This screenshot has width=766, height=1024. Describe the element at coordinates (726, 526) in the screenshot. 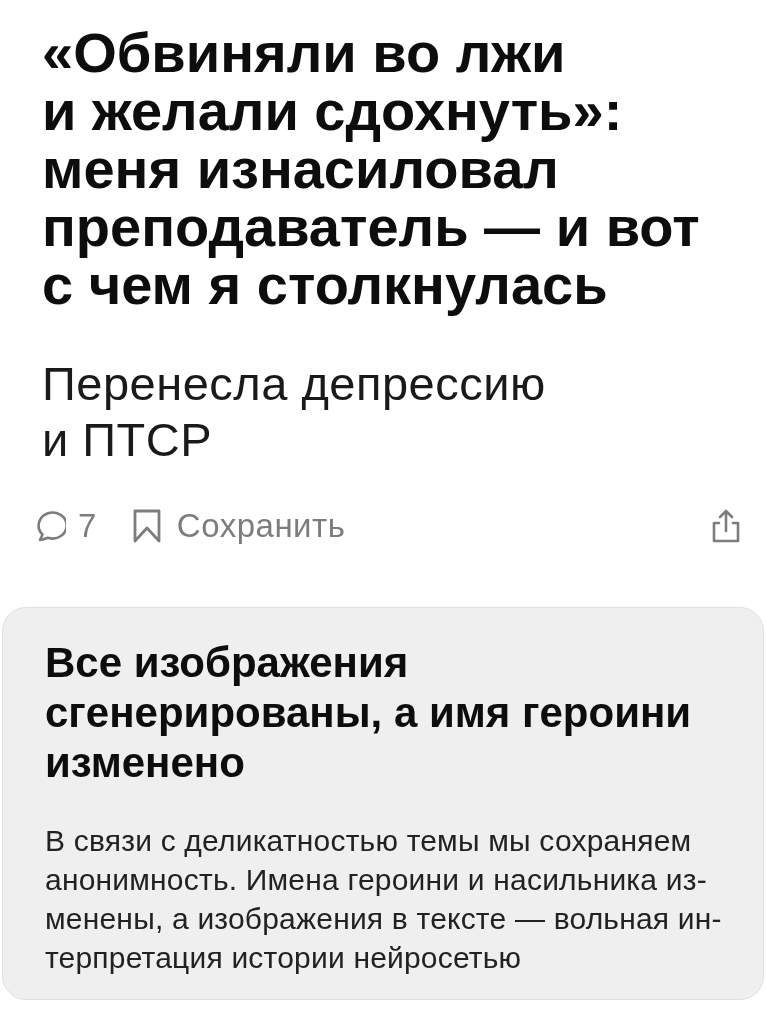

I see `share-icon` at that location.